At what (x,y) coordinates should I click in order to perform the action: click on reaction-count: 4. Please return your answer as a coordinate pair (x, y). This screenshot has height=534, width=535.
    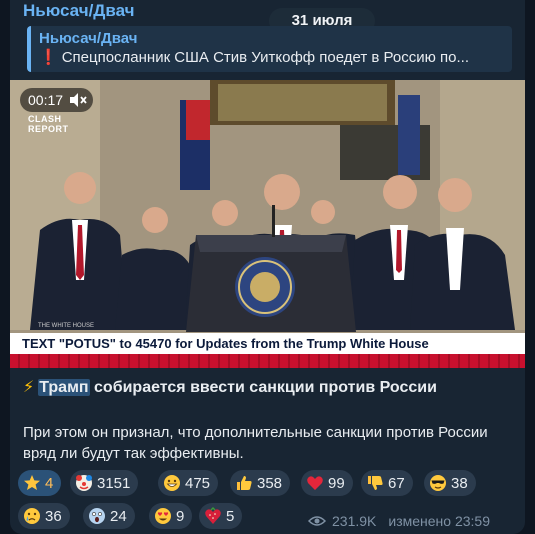
    Looking at the image, I should click on (49, 483).